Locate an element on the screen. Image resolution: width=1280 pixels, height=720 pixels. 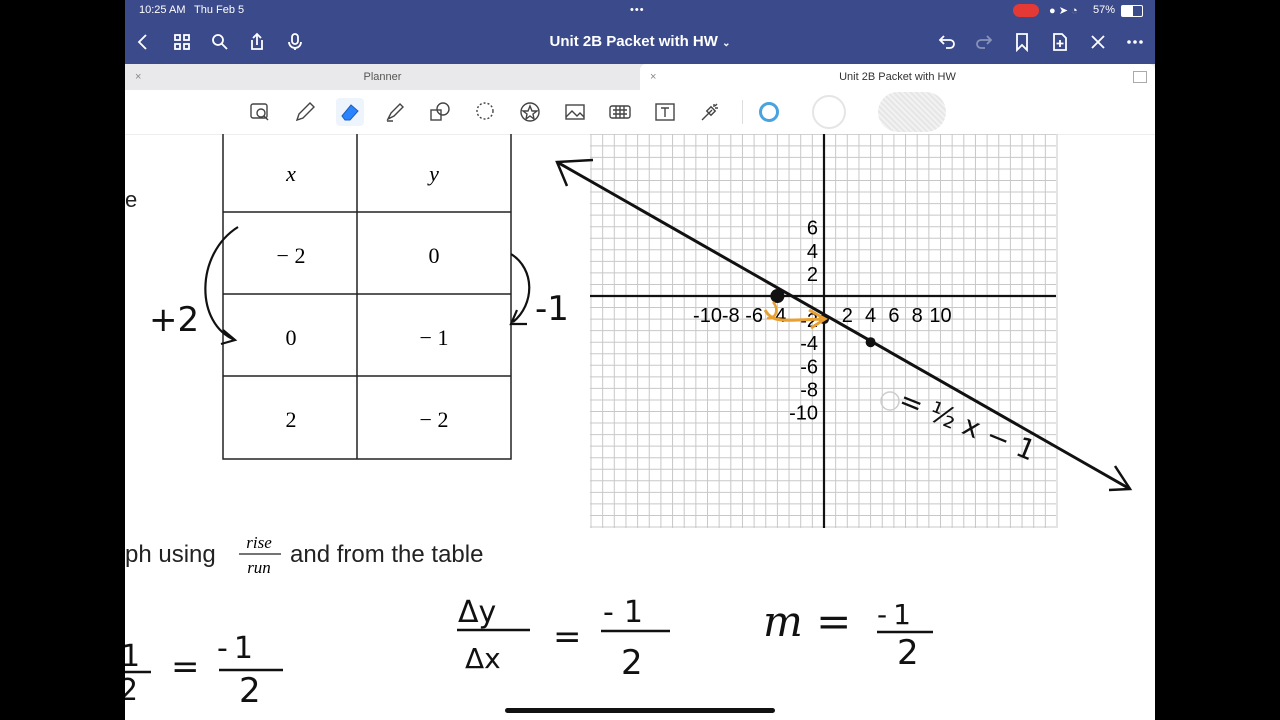
y-tick-label: 4 is located at coordinates (812, 252).